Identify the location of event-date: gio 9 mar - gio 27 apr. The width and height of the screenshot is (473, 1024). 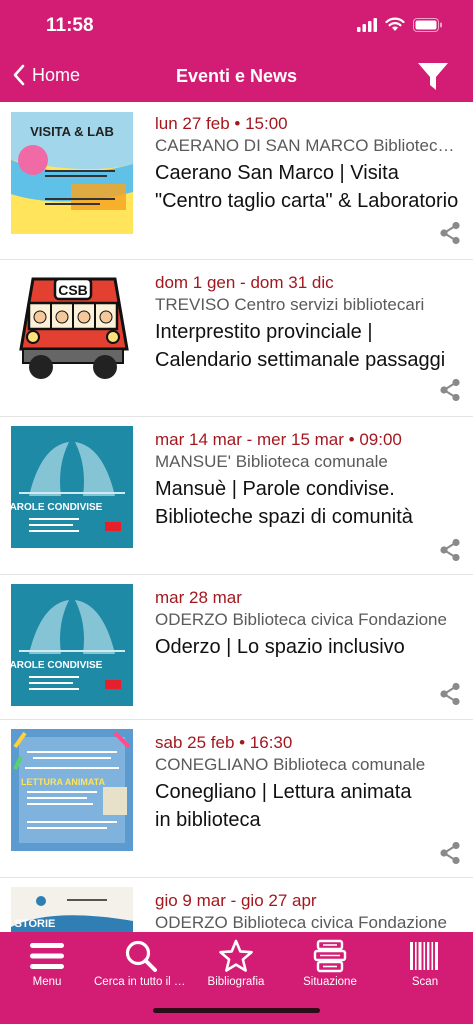
(236, 900).